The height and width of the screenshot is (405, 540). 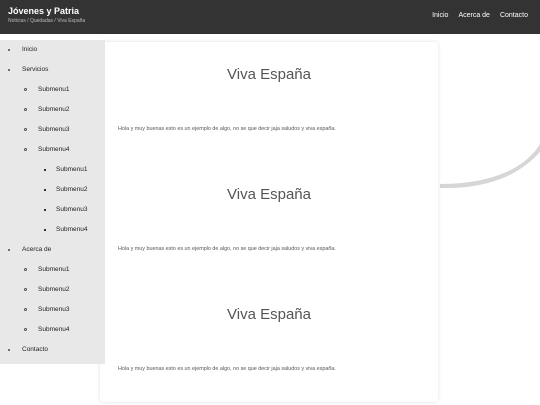 What do you see at coordinates (52, 230) in the screenshot?
I see `sidebar-subsubitem: Submenu4` at bounding box center [52, 230].